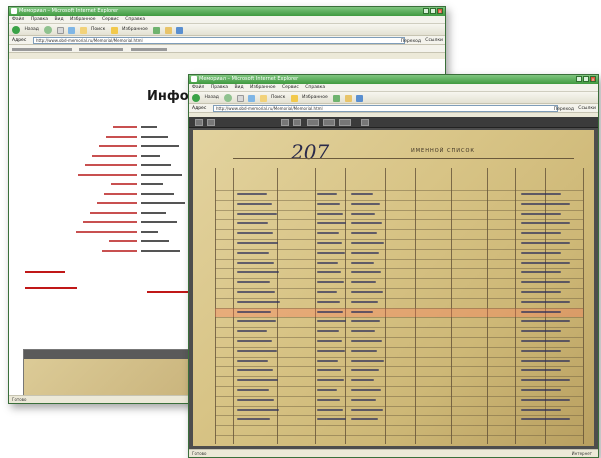 This screenshot has height=458, width=601. Describe the element at coordinates (313, 122) in the screenshot. I see `viewer-fit-icon` at that location.